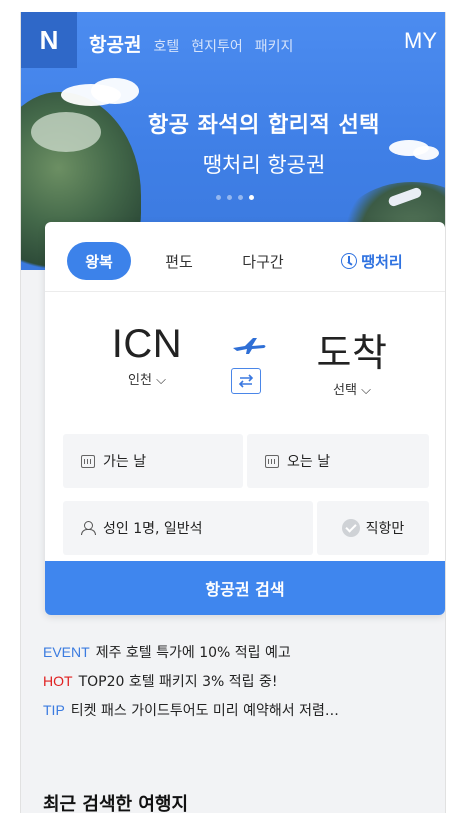 The height and width of the screenshot is (813, 468). I want to click on notice-text: TOP20 호텔 패키지 3% 적립 중!, so click(178, 682).